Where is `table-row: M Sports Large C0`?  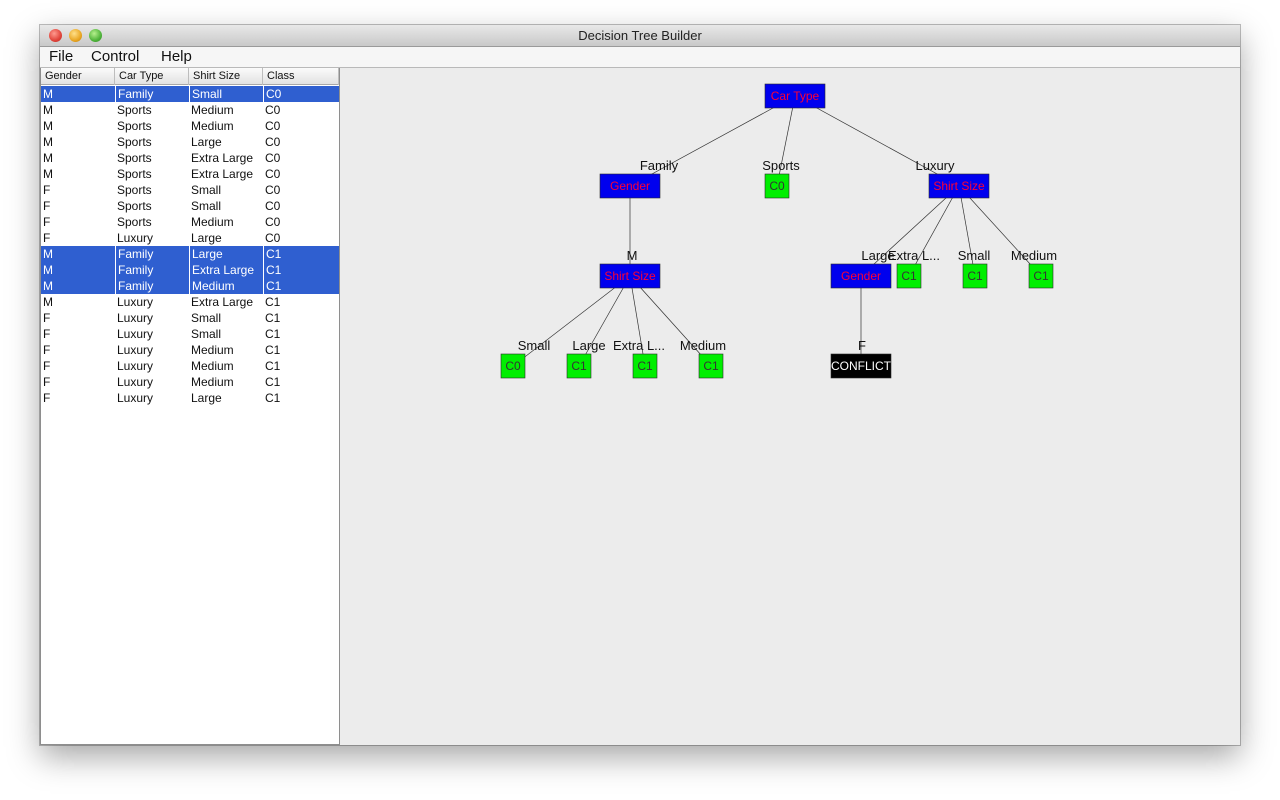 table-row: M Sports Large C0 is located at coordinates (190, 142).